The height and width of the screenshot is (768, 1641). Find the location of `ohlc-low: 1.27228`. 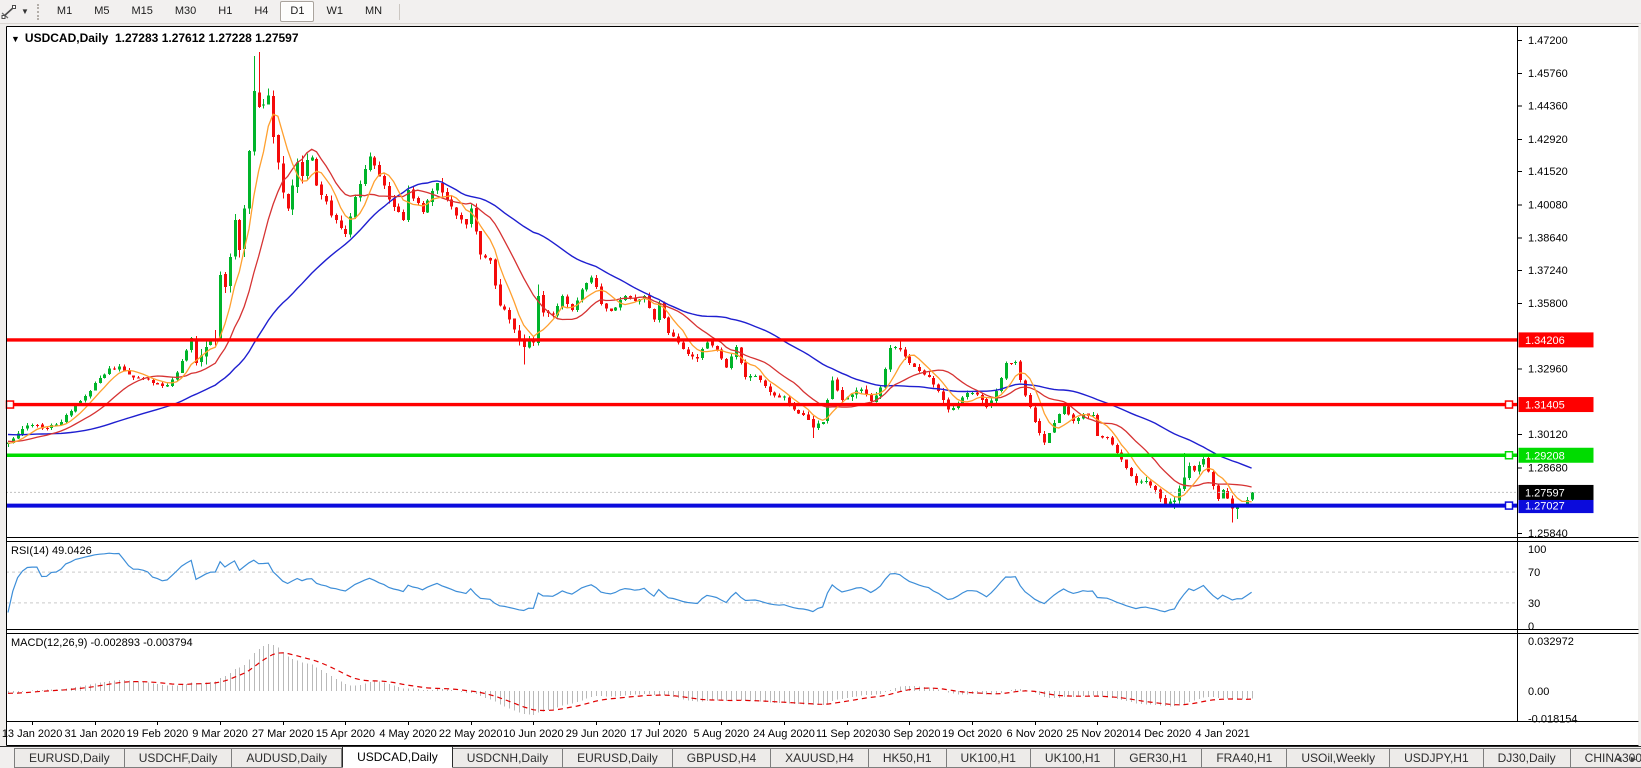

ohlc-low: 1.27228 is located at coordinates (230, 38).